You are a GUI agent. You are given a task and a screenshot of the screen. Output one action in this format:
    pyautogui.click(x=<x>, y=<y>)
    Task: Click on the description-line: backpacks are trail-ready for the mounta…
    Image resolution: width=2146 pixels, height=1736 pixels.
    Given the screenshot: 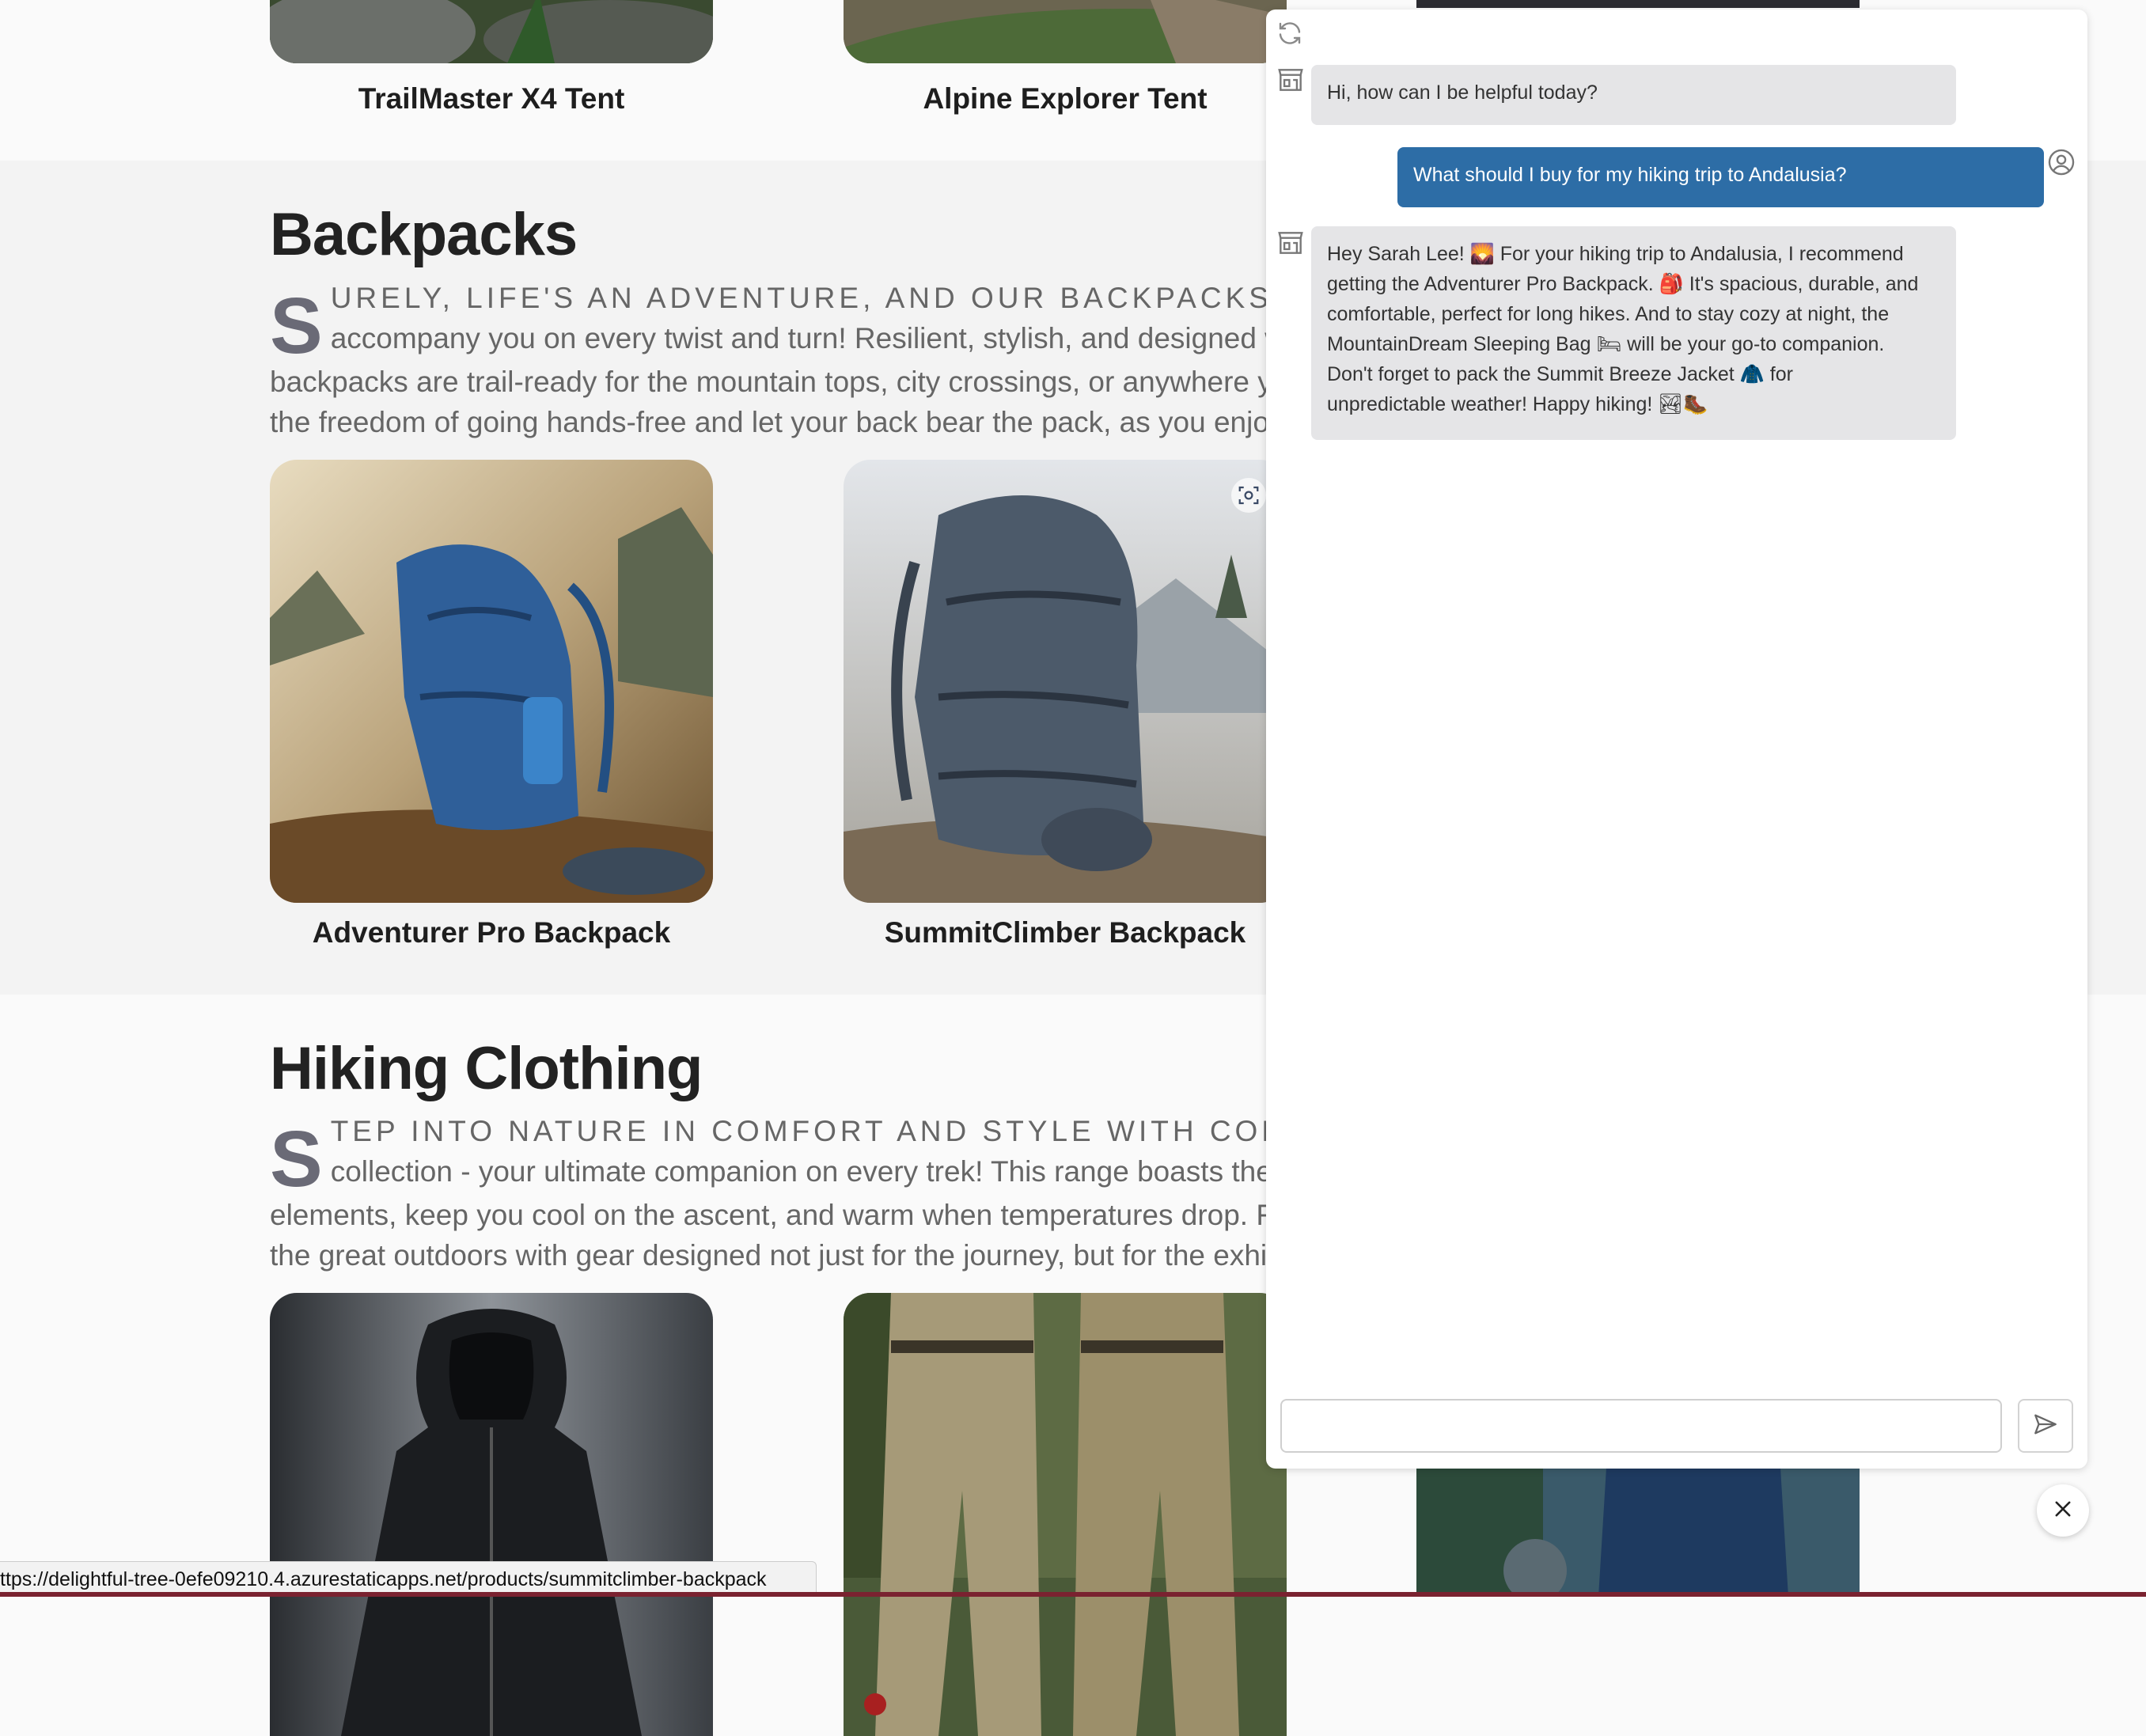 What is the action you would take?
    pyautogui.click(x=768, y=382)
    